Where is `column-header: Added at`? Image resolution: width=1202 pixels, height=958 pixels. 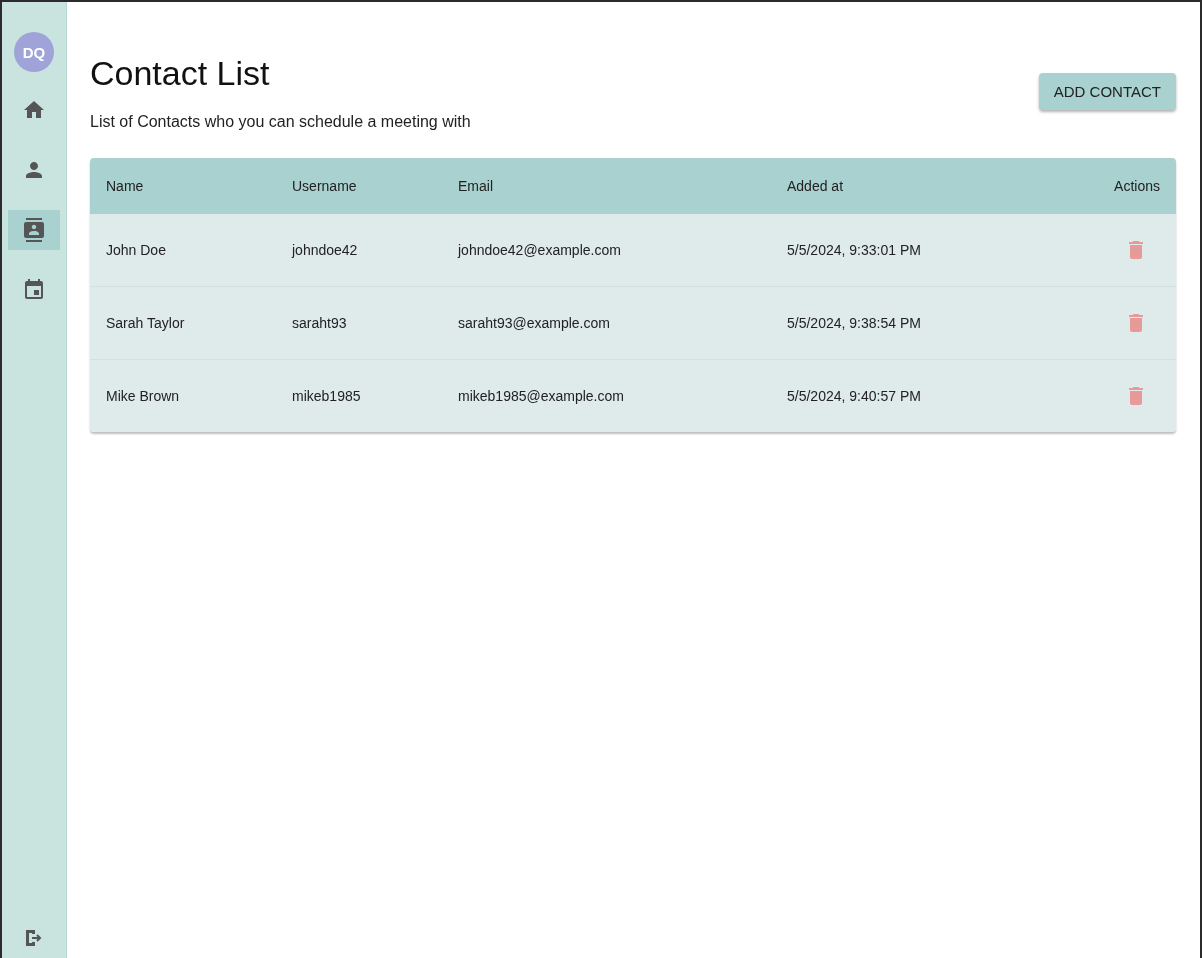
column-header: Added at is located at coordinates (816, 186).